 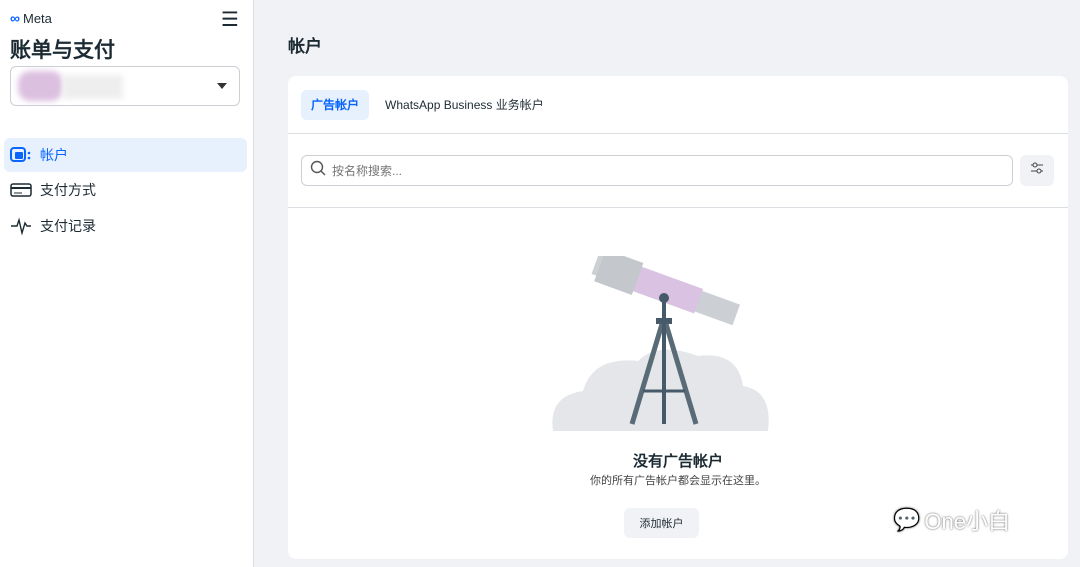 I want to click on page-heading: 账单与支付, so click(x=62, y=50).